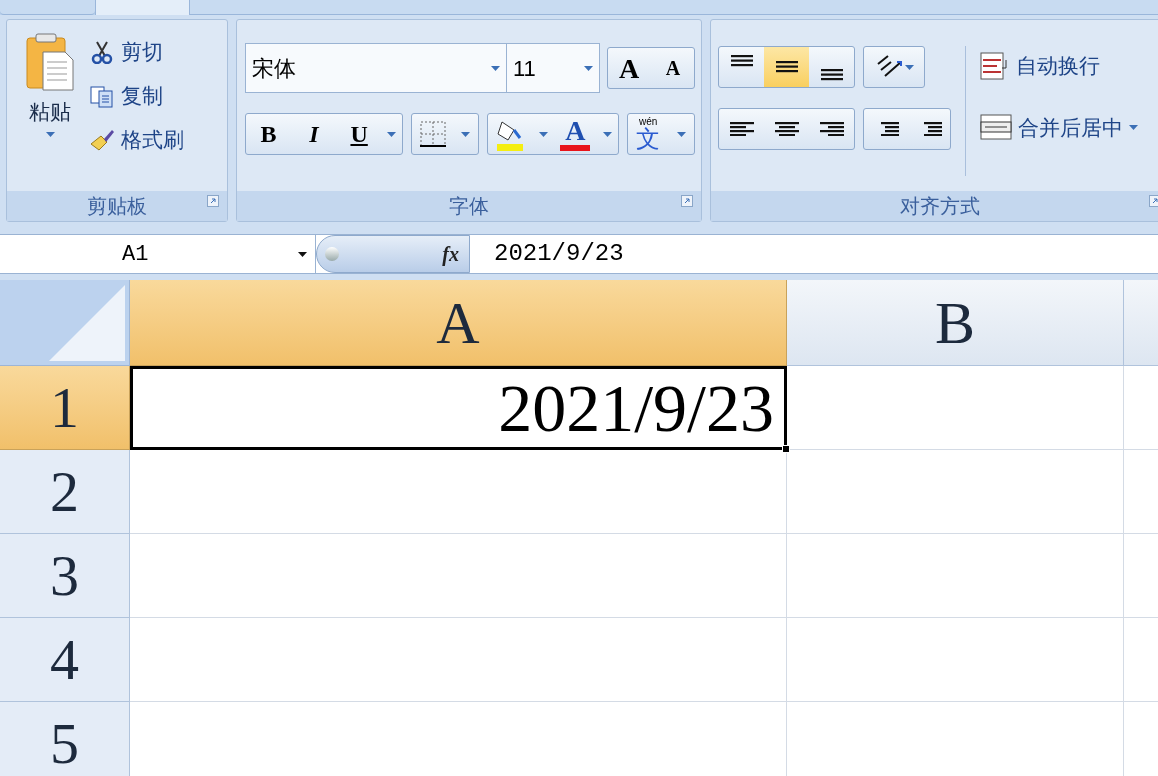 This screenshot has width=1158, height=776. What do you see at coordinates (87, 323) in the screenshot?
I see `triangle-icon` at bounding box center [87, 323].